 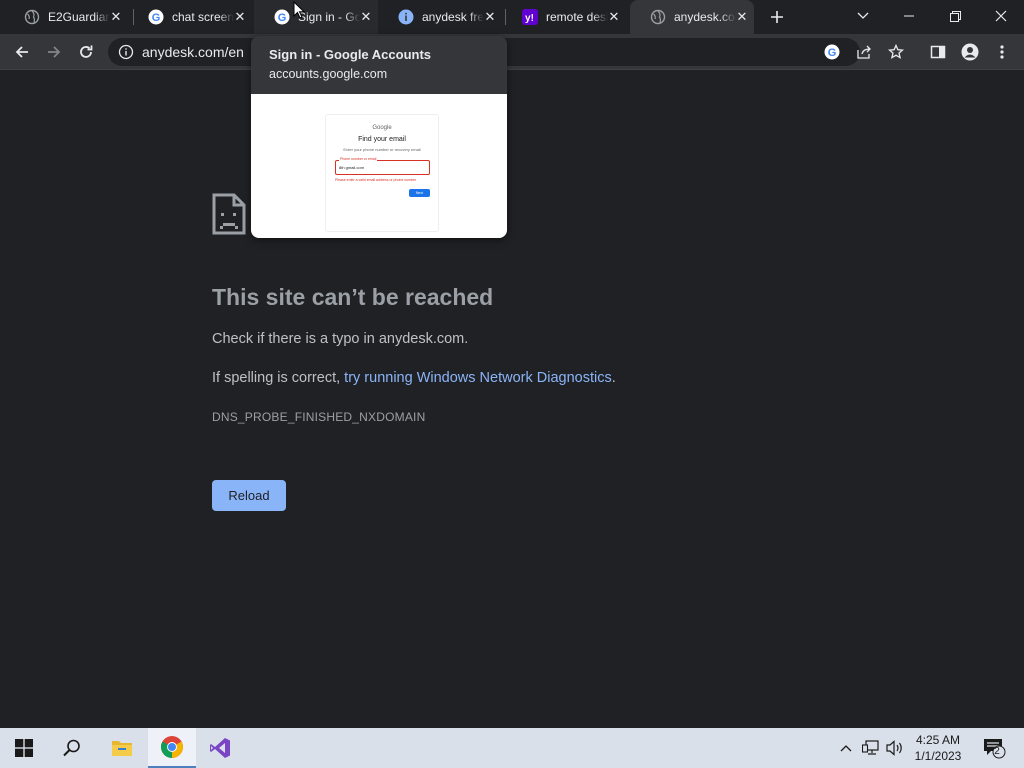 What do you see at coordinates (193, 52) in the screenshot?
I see `address-text: anydesk.com/en` at bounding box center [193, 52].